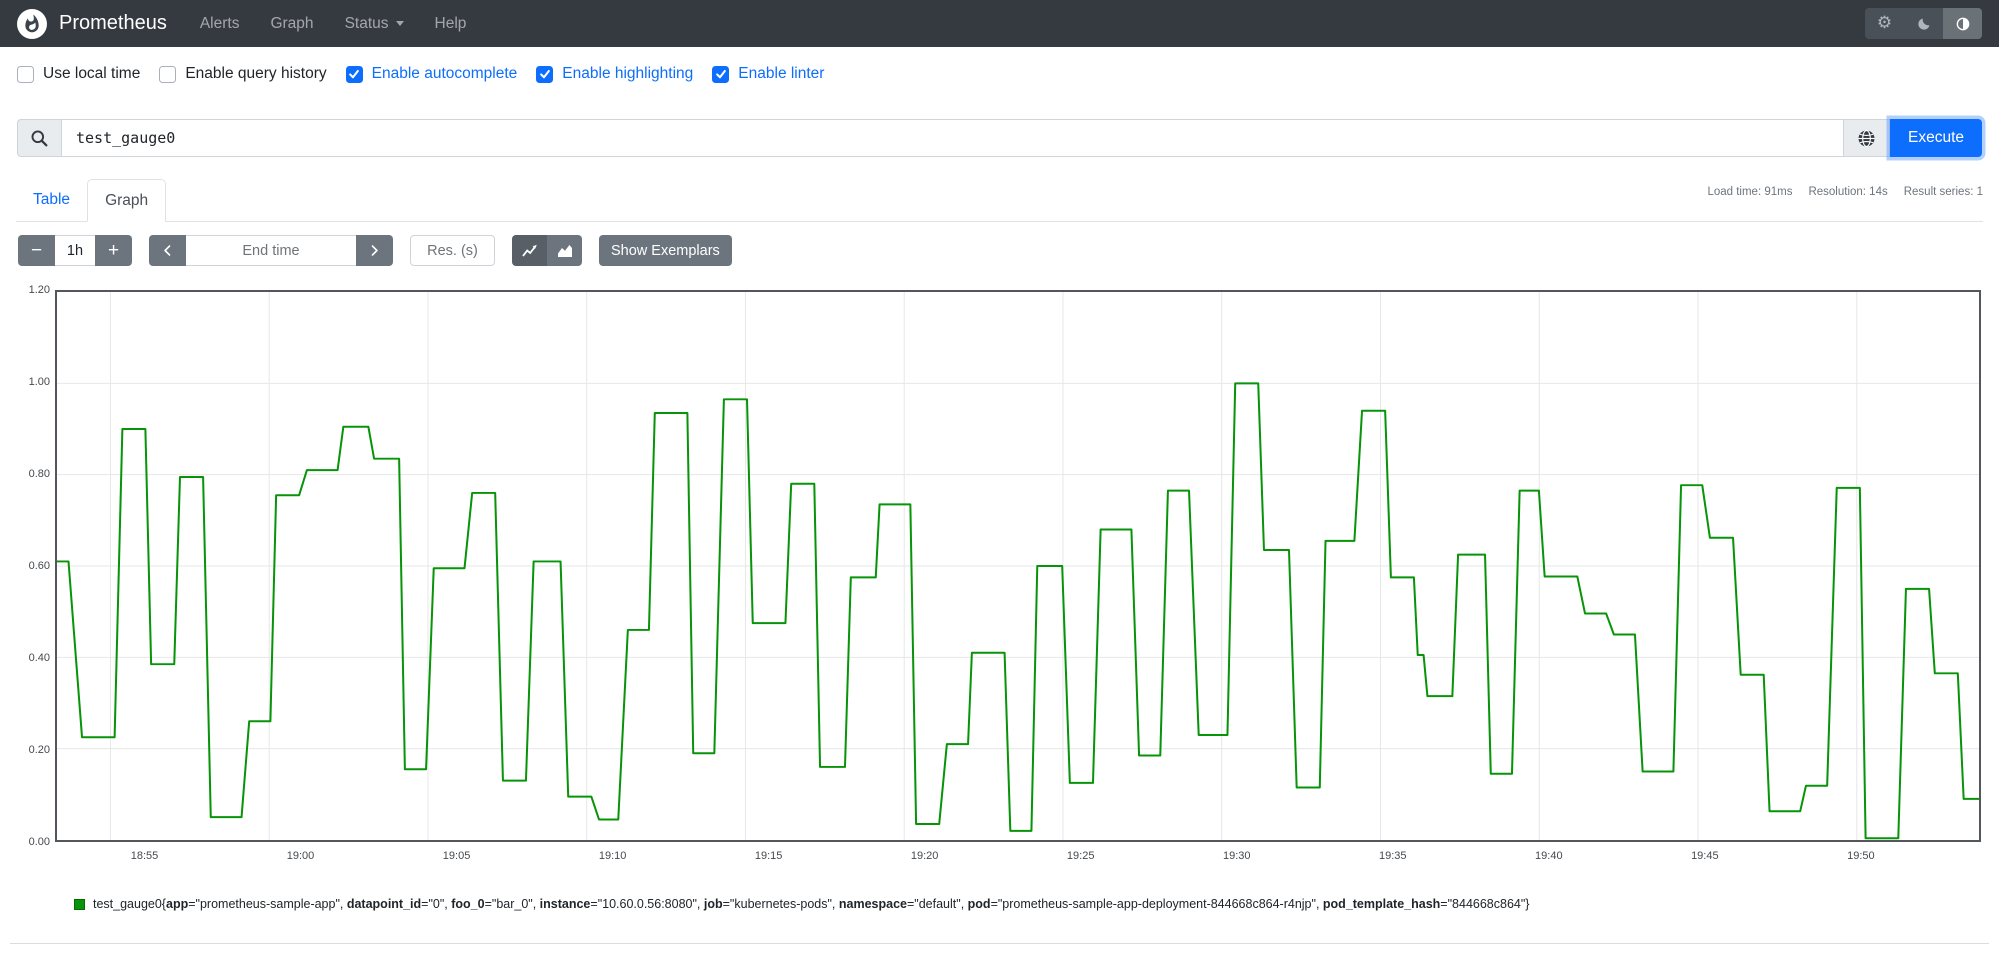 The width and height of the screenshot is (1999, 980). Describe the element at coordinates (51, 200) in the screenshot. I see `tab-table: Table` at that location.